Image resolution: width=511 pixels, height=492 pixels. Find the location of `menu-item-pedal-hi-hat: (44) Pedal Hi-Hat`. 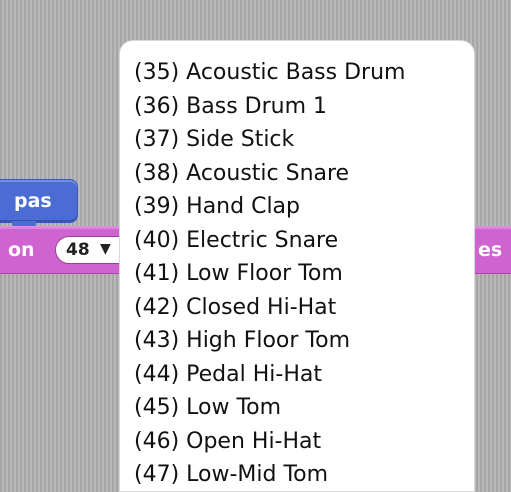

menu-item-pedal-hi-hat: (44) Pedal Hi-Hat is located at coordinates (304, 375).